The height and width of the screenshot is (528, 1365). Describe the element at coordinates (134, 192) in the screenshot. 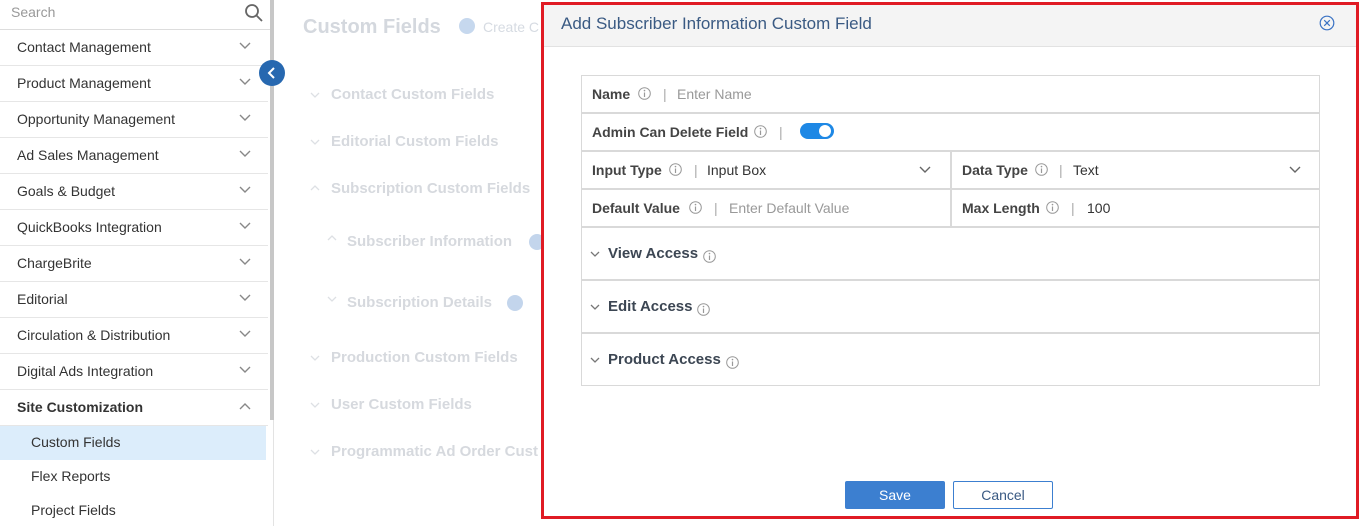

I see `sidebar-item-goals-budget: Goals & Budget` at that location.